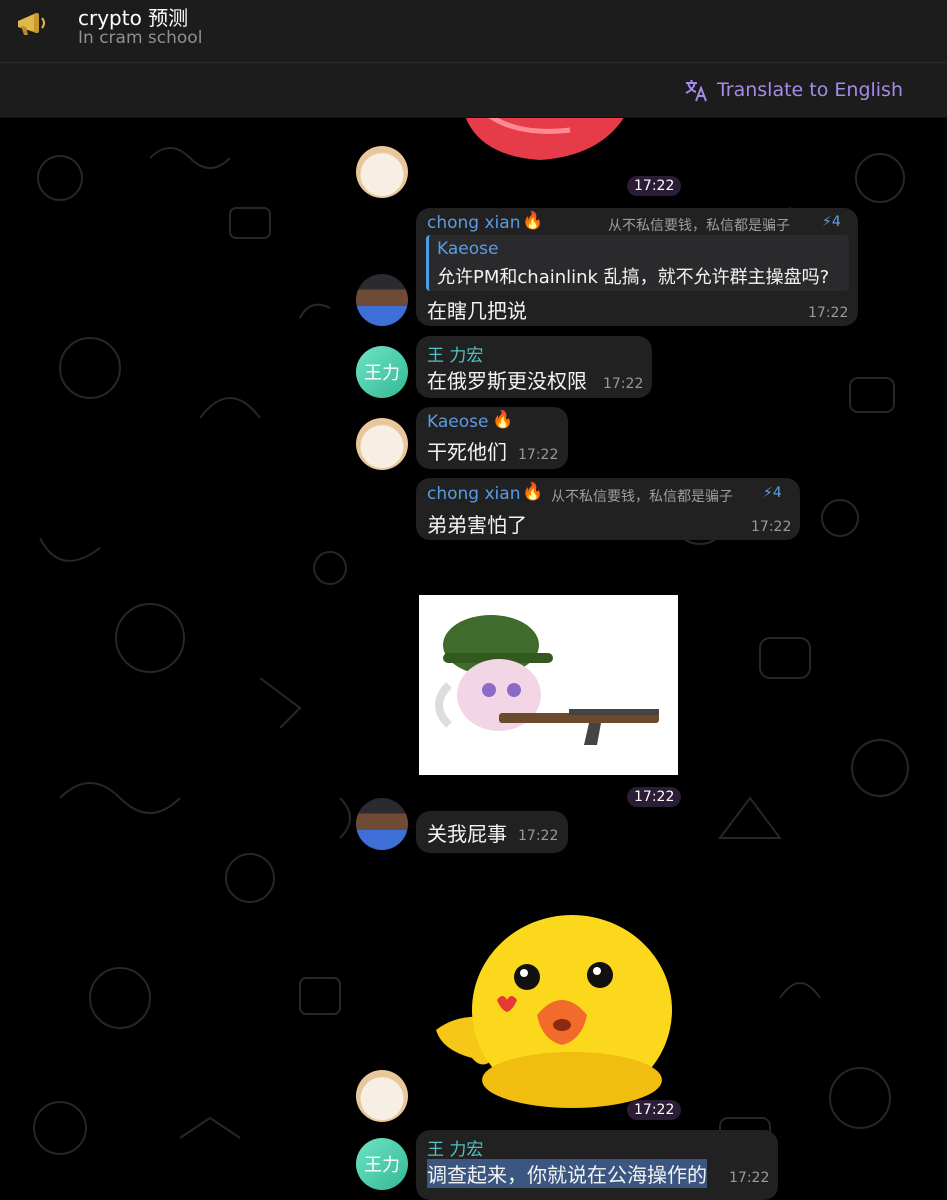  I want to click on message-text: 在瞎几把说, so click(477, 311).